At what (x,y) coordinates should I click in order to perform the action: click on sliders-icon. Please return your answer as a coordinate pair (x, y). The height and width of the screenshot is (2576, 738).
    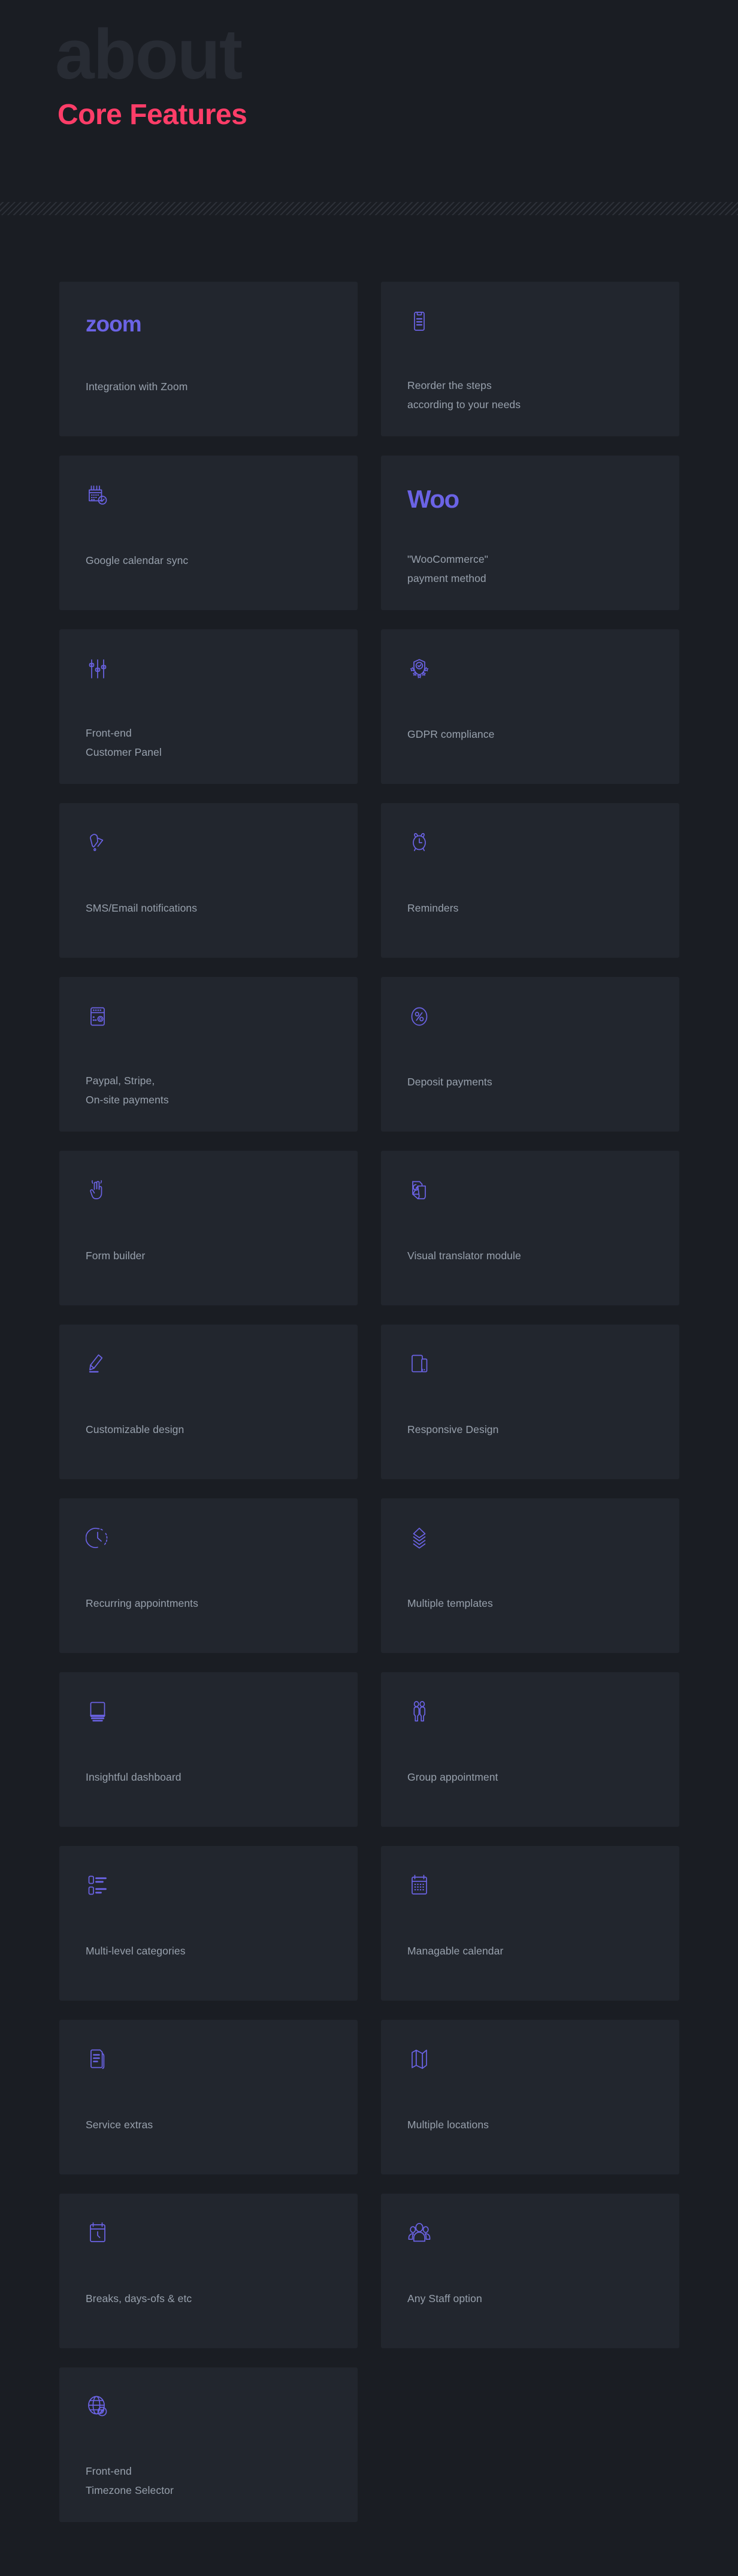
    Looking at the image, I should click on (208, 682).